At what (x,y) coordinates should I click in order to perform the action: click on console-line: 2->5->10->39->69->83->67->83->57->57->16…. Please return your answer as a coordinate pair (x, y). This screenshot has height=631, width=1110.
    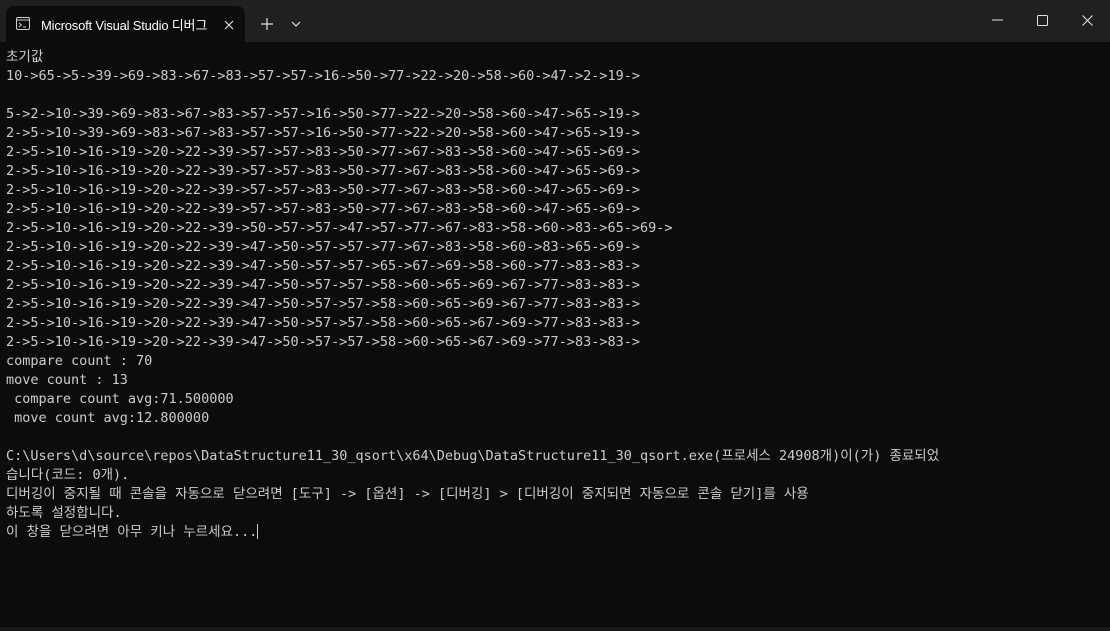
    Looking at the image, I should click on (323, 133).